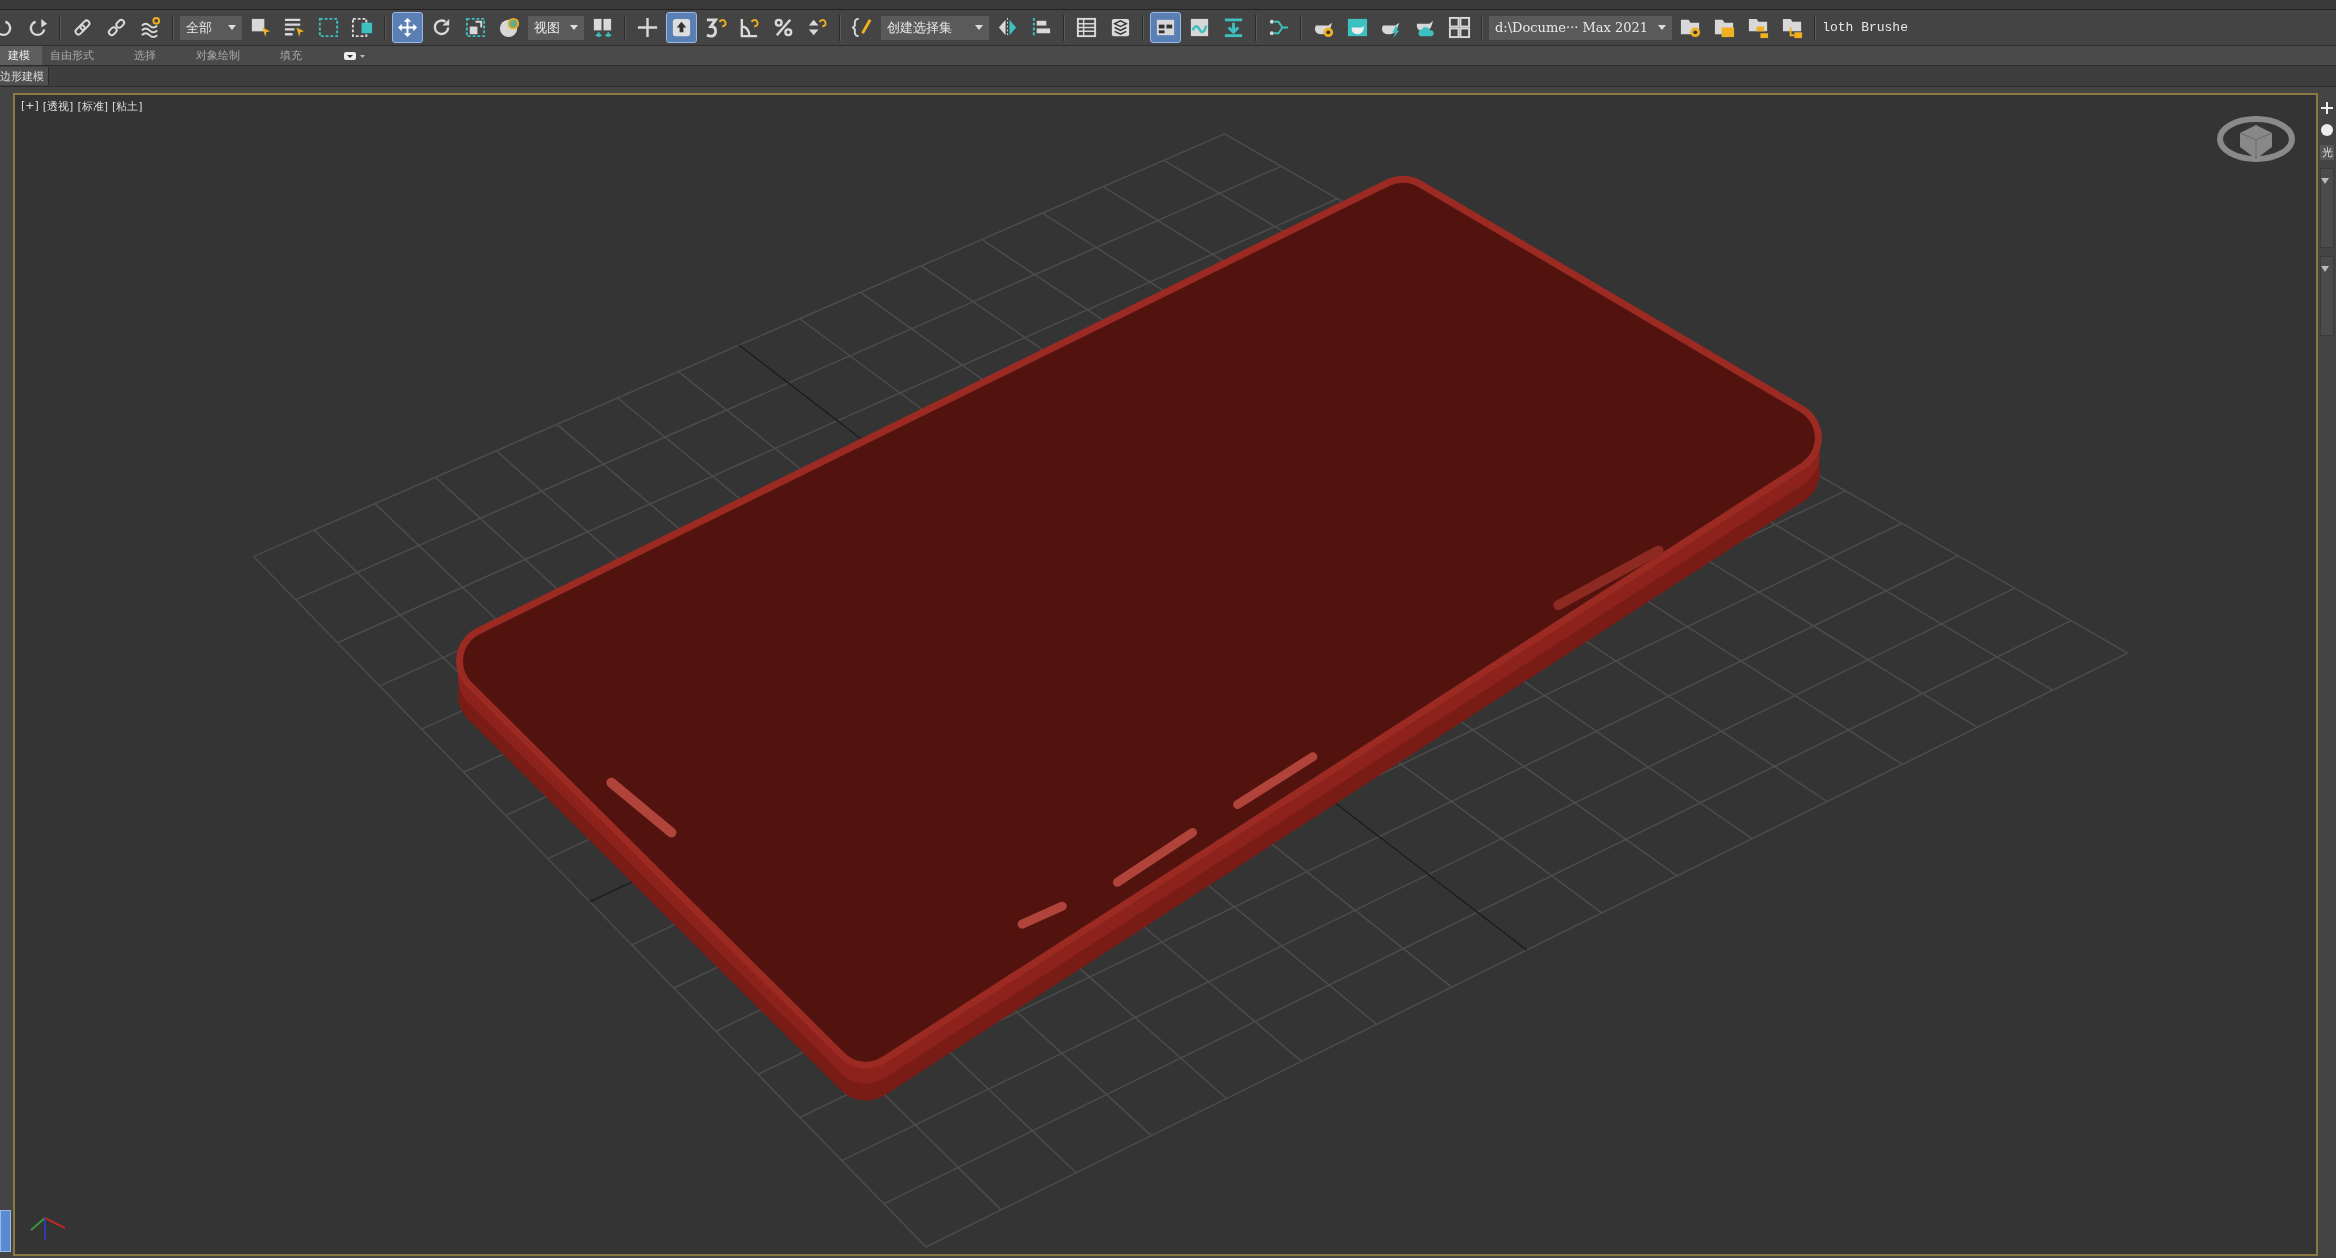 Image resolution: width=2336 pixels, height=1258 pixels. I want to click on angle-snap-icon, so click(749, 27).